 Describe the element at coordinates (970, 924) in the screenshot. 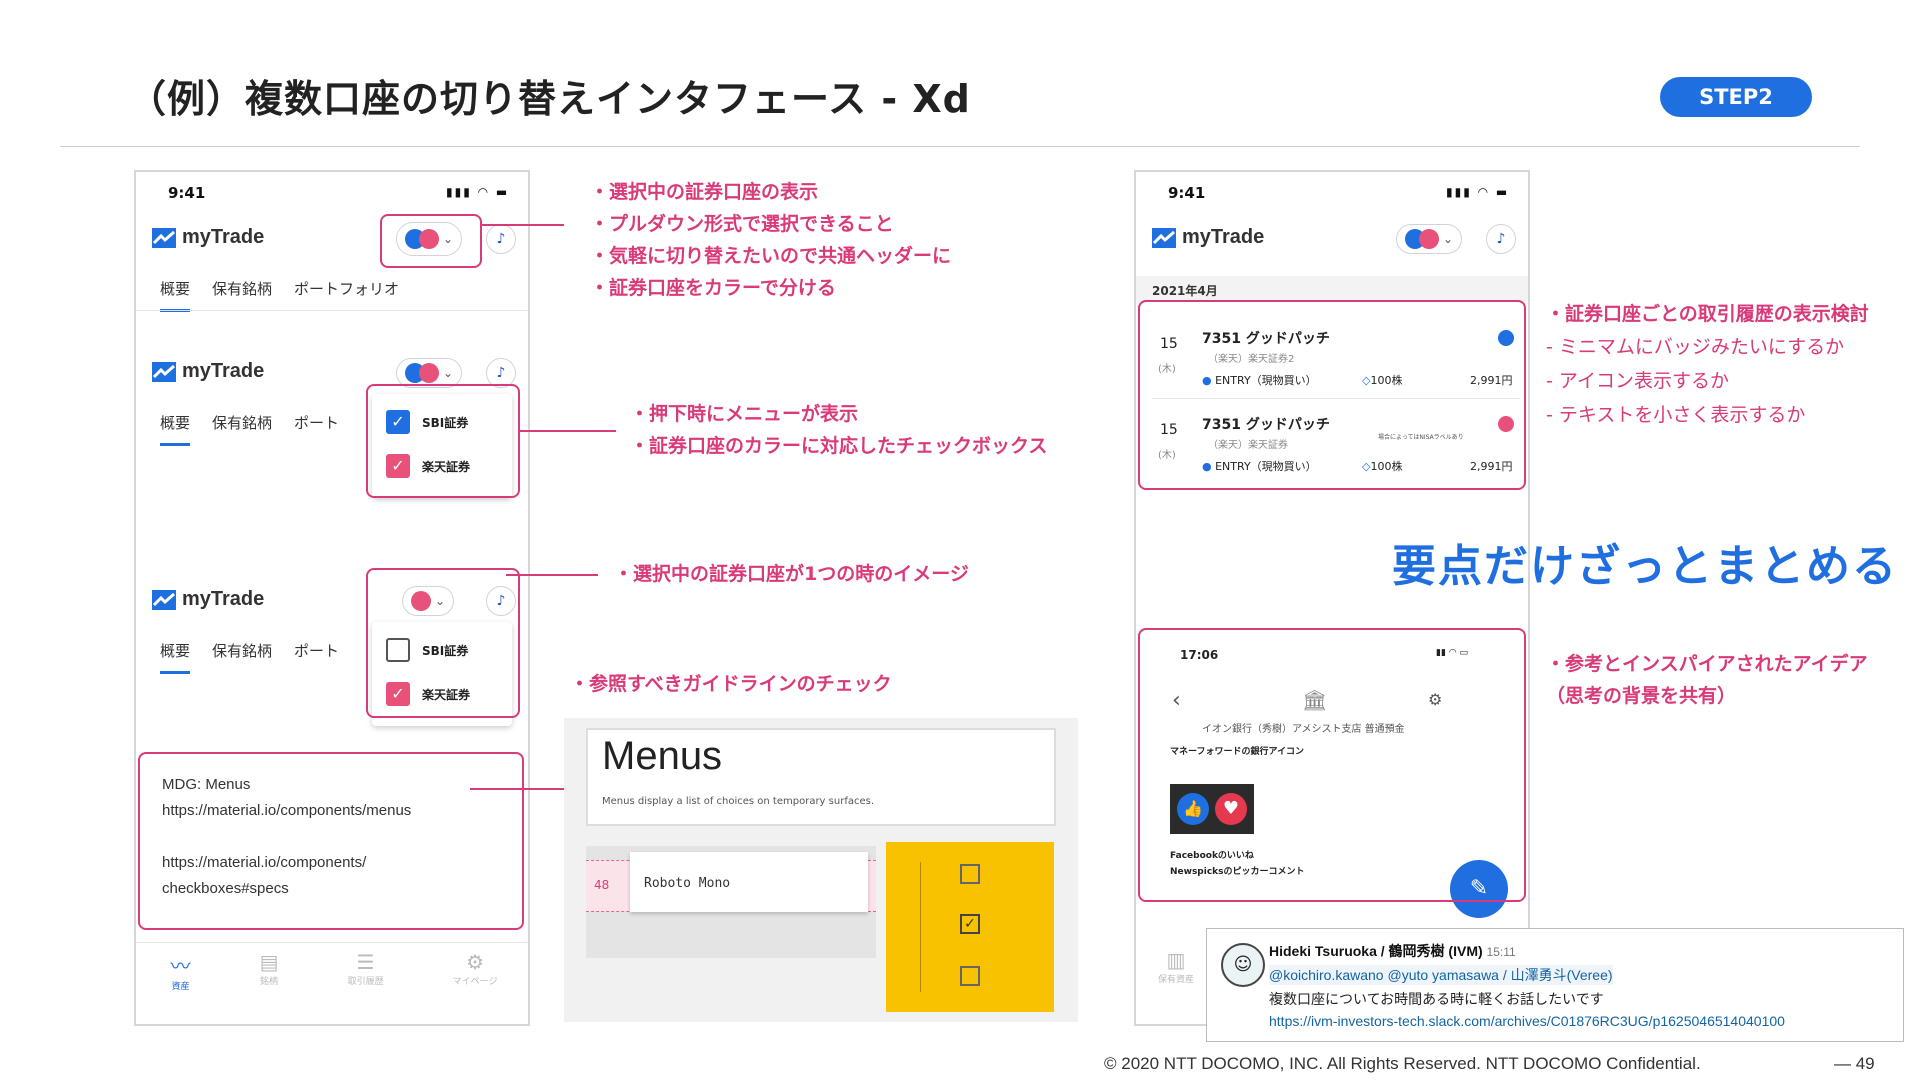

I see `checkbox-checked-icon: ✓` at that location.